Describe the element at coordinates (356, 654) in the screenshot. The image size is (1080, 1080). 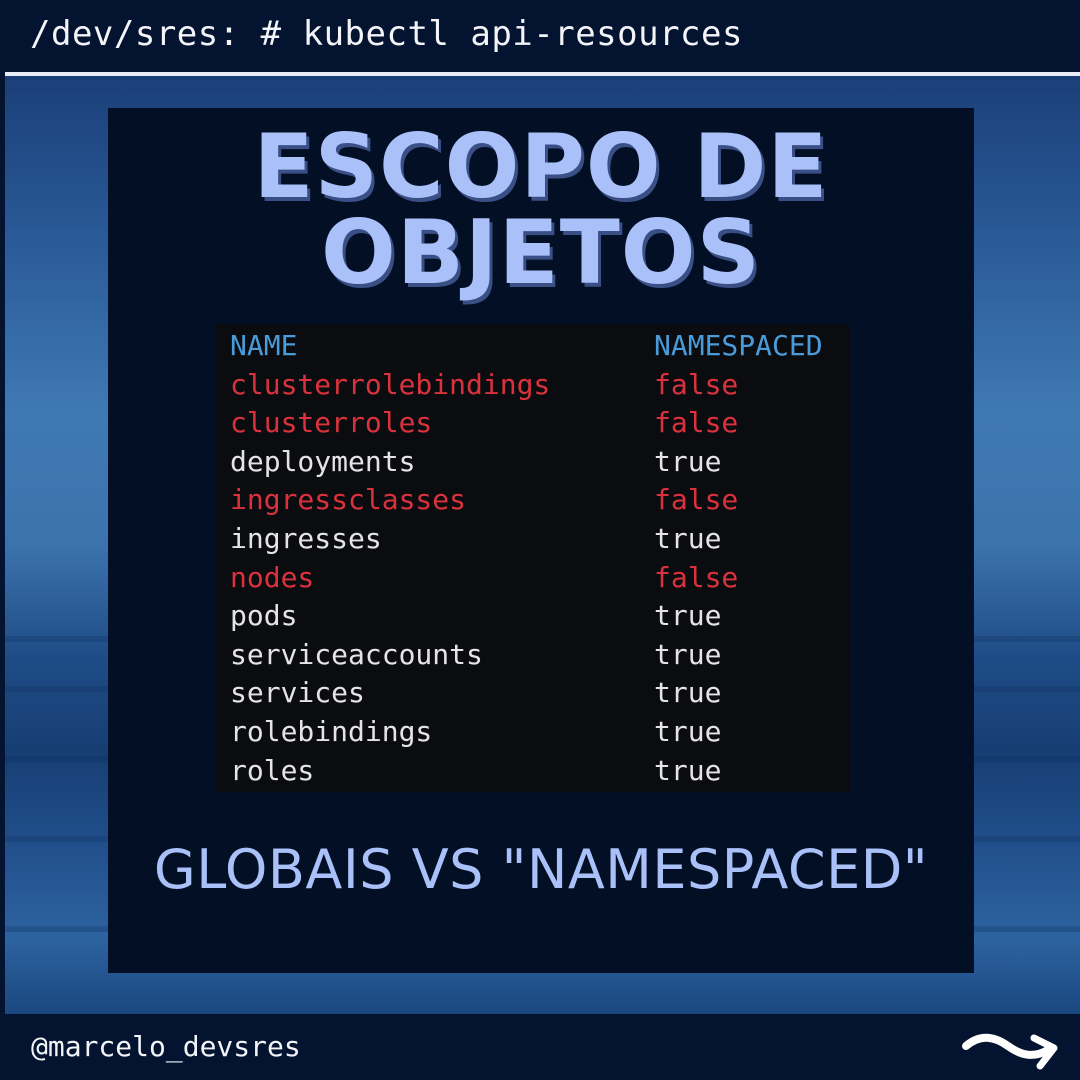
I see `resource-name: serviceaccounts` at that location.